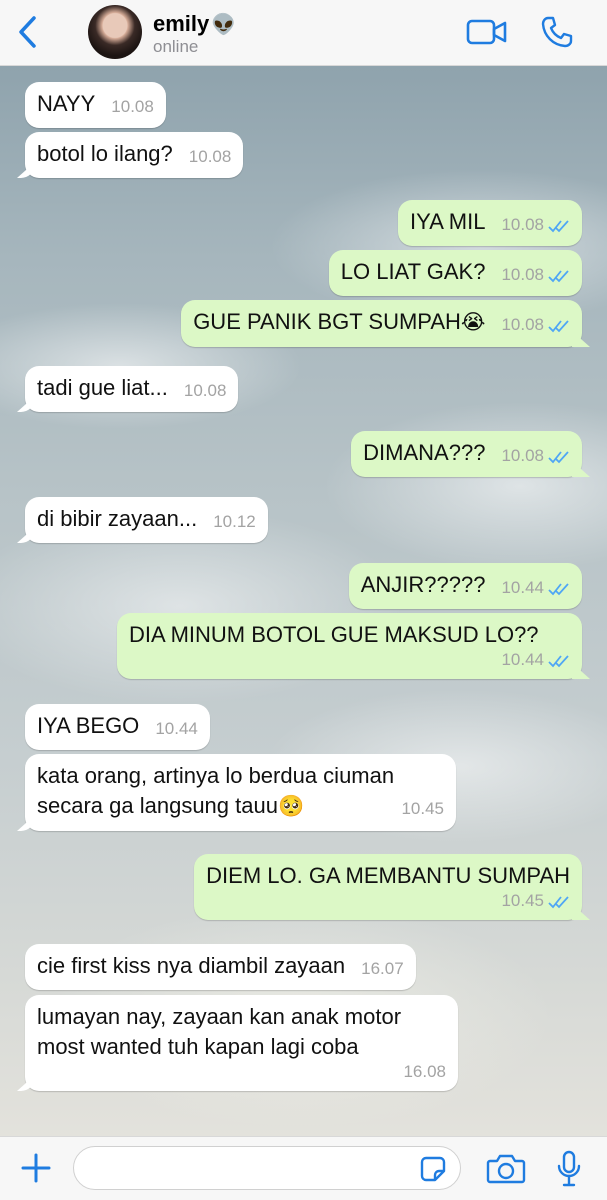  Describe the element at coordinates (424, 452) in the screenshot. I see `message-text: DIMANA???` at that location.